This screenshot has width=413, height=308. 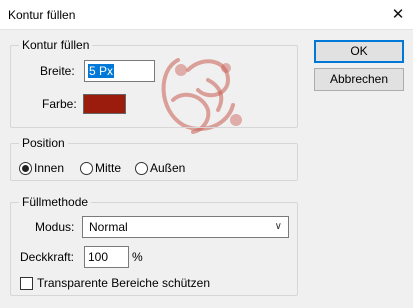 What do you see at coordinates (26, 283) in the screenshot?
I see `preserve-transparency-checkbox` at bounding box center [26, 283].